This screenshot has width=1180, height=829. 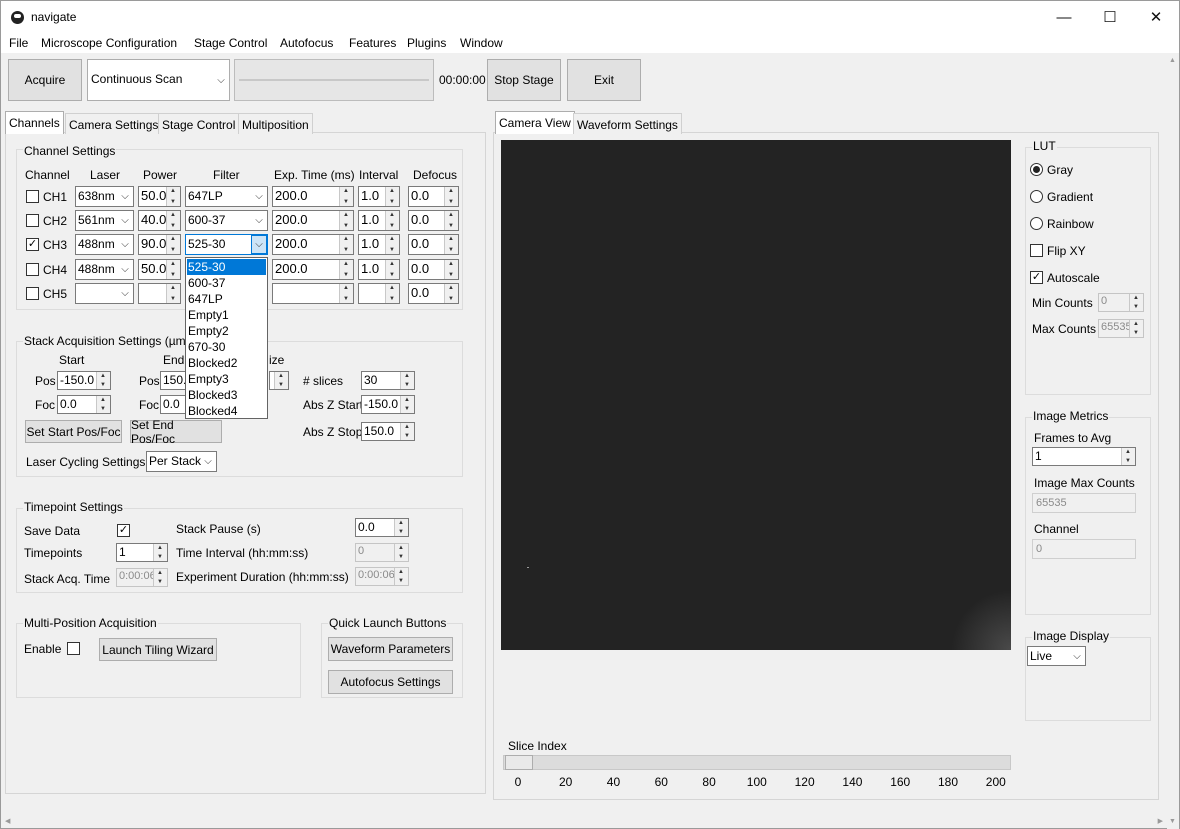 What do you see at coordinates (388, 380) in the screenshot?
I see `slices-spinbox: 30` at bounding box center [388, 380].